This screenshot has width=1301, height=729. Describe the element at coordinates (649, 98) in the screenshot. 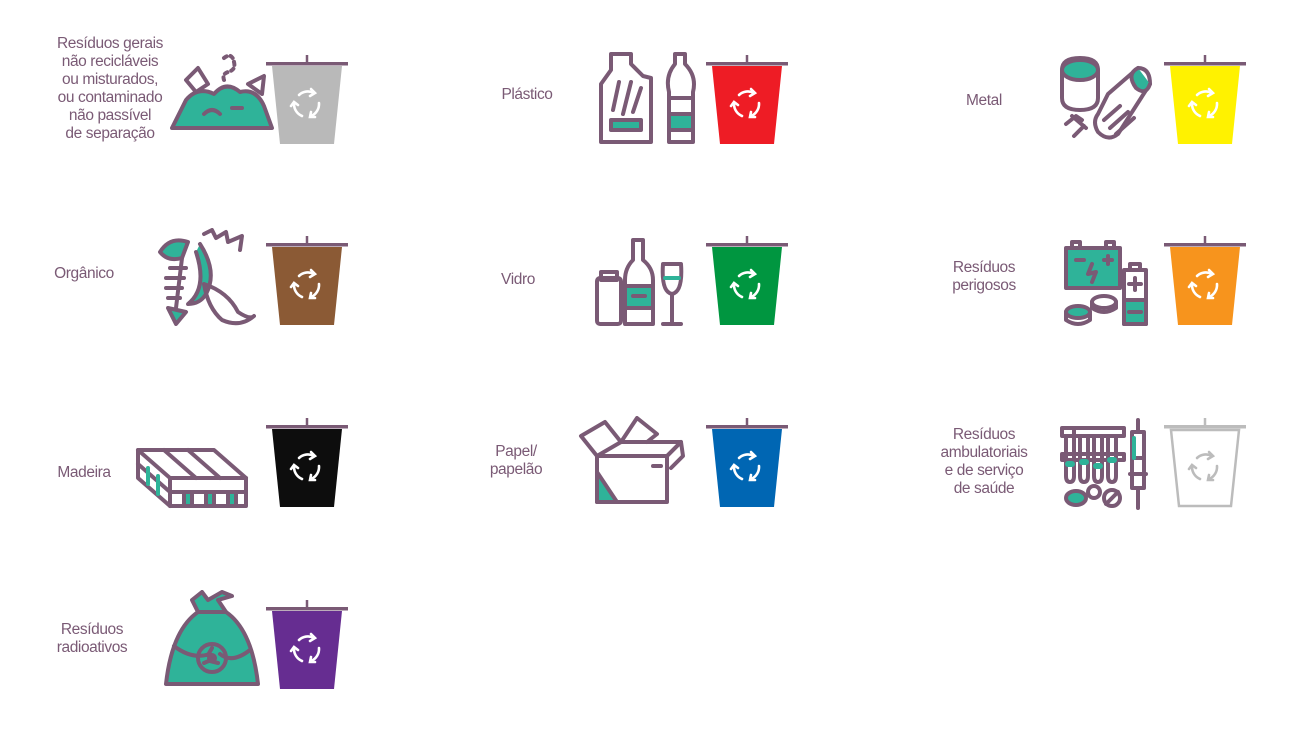

I see `plastic-bottles-icon` at that location.